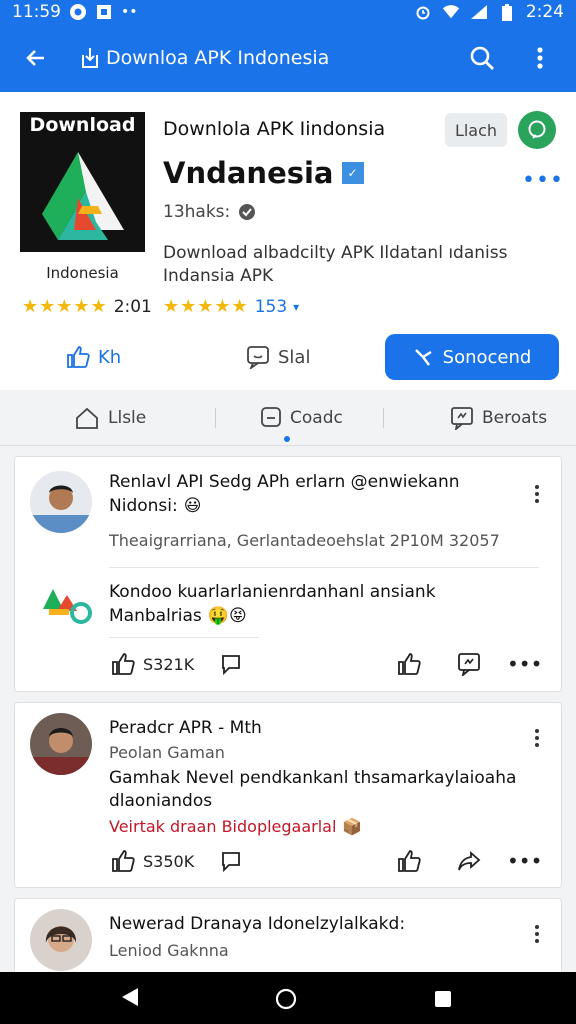 This screenshot has height=1024, width=576. What do you see at coordinates (65, 606) in the screenshot?
I see `reply-logo-icon` at bounding box center [65, 606].